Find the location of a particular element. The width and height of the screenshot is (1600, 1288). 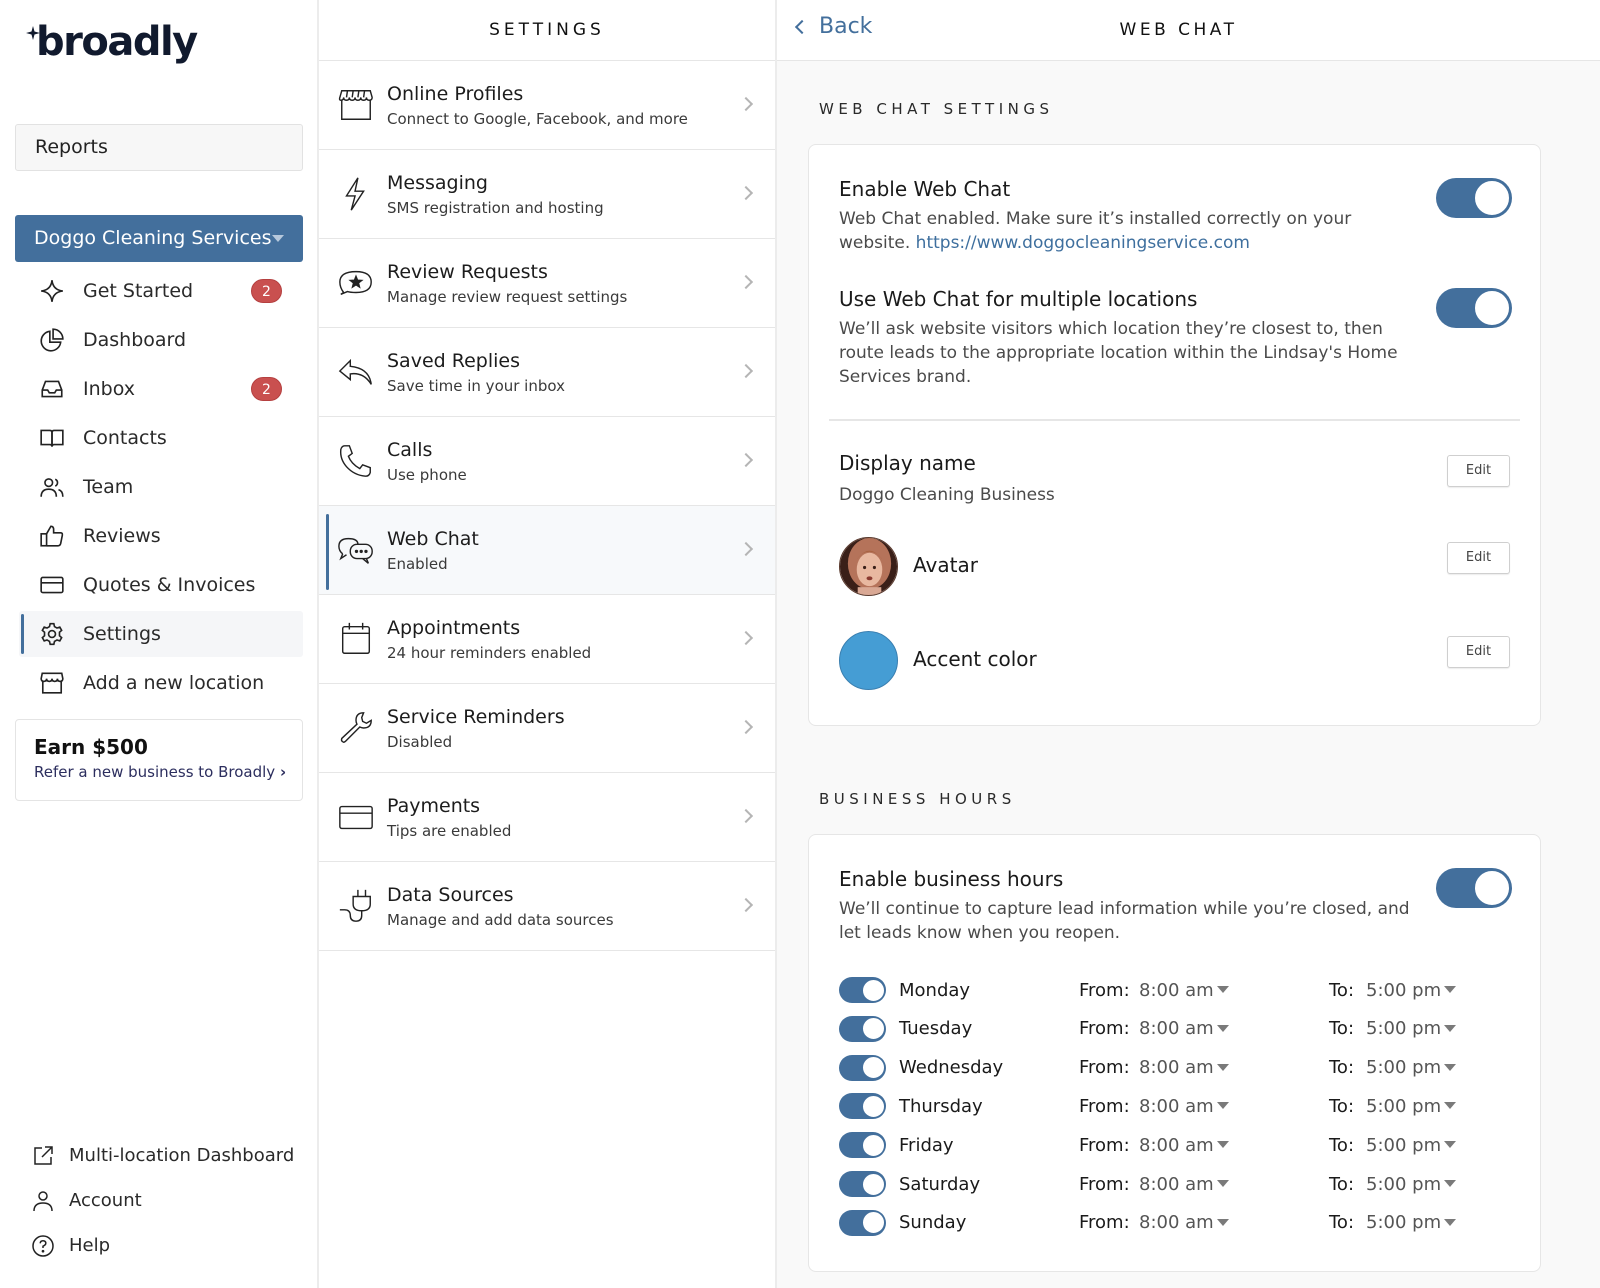

settings-item-saved-replies: Saved Replies Save time in your inbox is located at coordinates (547, 372).